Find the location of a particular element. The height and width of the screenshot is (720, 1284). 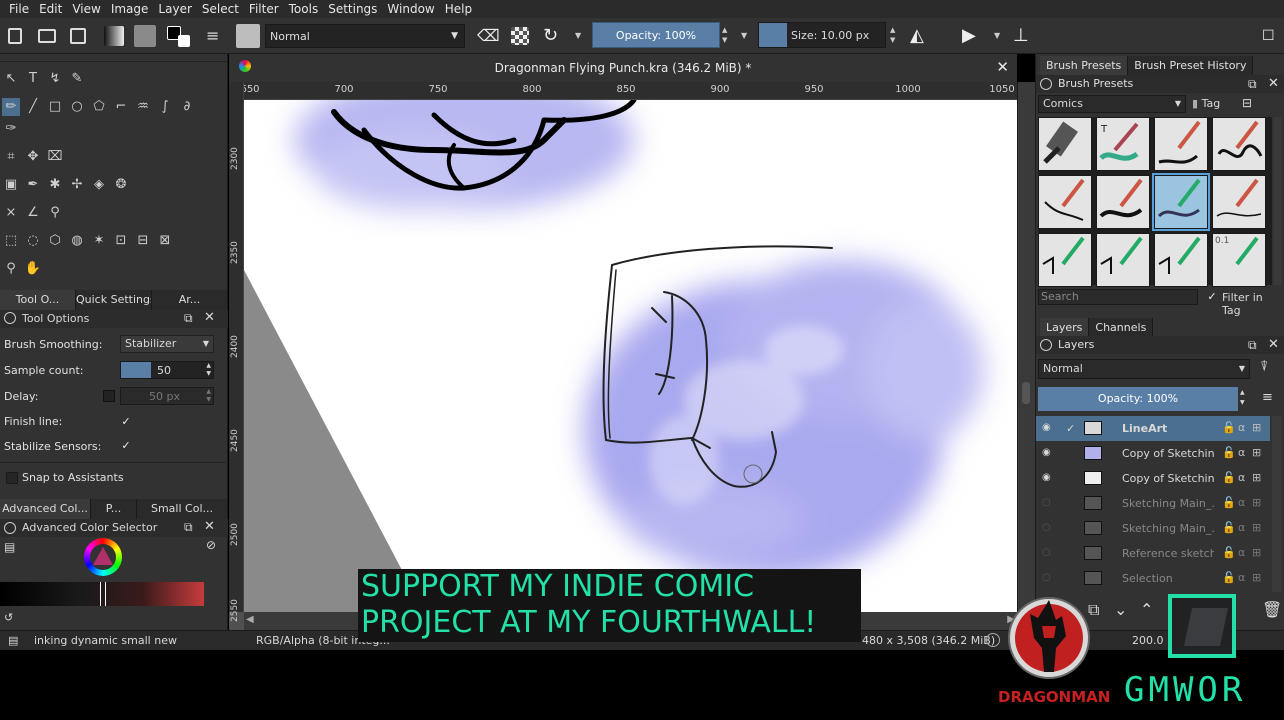

menu-filter: Filter is located at coordinates (264, 9).